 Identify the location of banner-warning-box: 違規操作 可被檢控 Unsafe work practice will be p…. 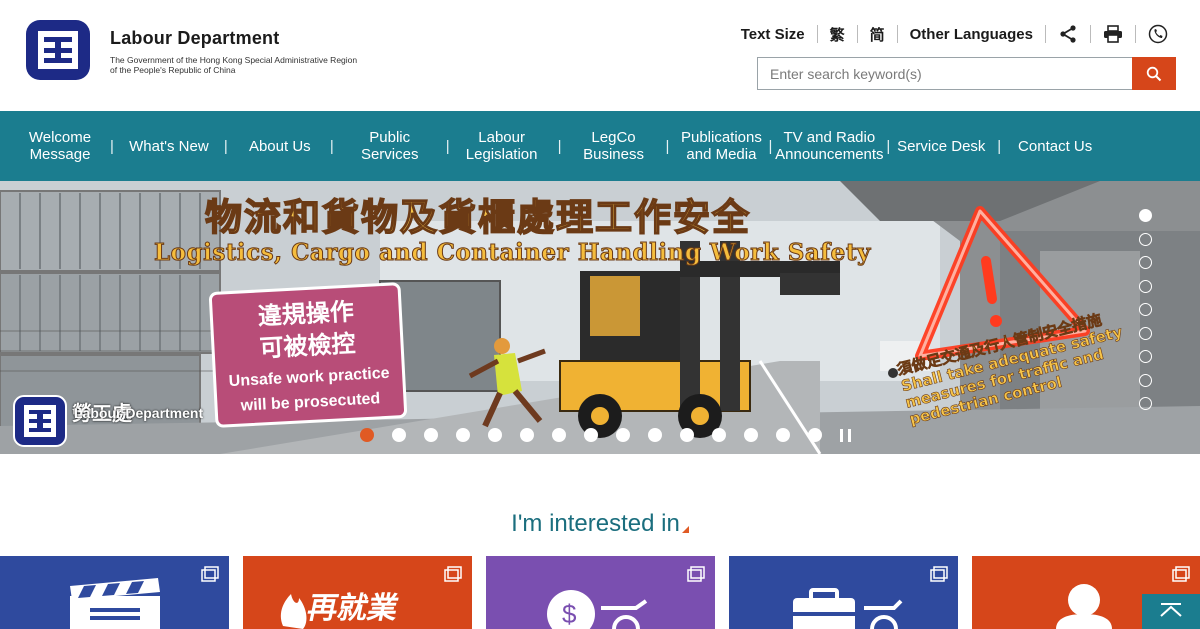
(308, 355).